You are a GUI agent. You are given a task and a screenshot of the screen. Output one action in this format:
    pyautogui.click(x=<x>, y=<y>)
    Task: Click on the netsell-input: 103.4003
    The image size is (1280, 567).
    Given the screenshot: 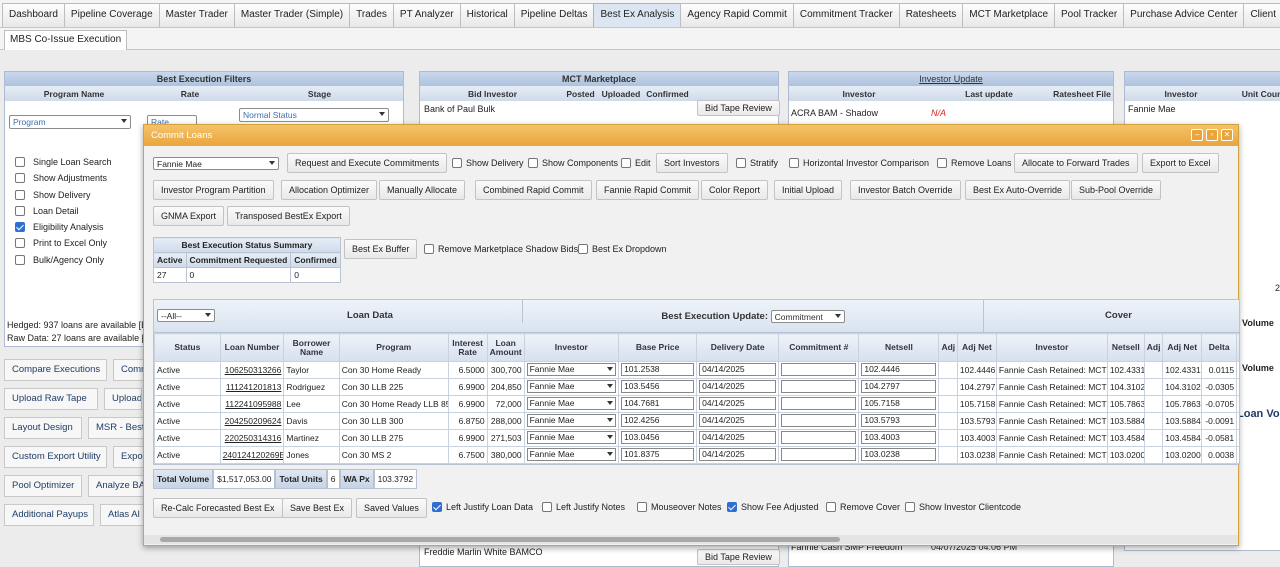 What is the action you would take?
    pyautogui.click(x=899, y=437)
    